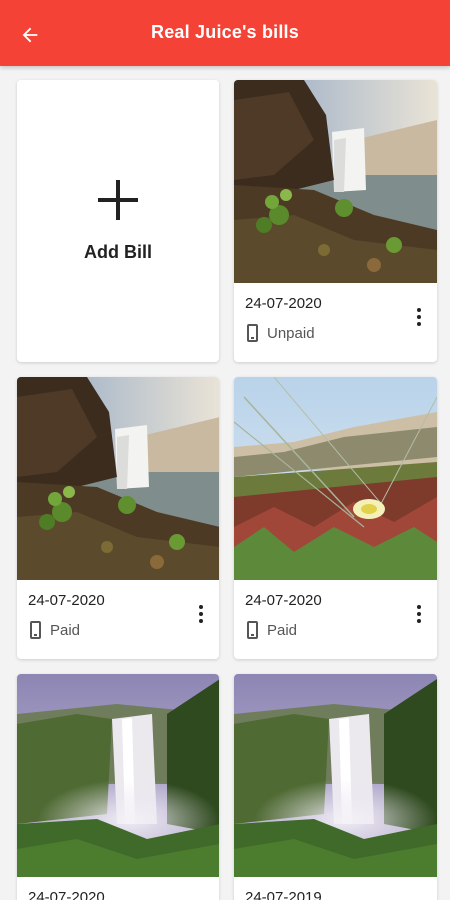  What do you see at coordinates (118, 221) in the screenshot?
I see `add-bill-card: Add Bill` at bounding box center [118, 221].